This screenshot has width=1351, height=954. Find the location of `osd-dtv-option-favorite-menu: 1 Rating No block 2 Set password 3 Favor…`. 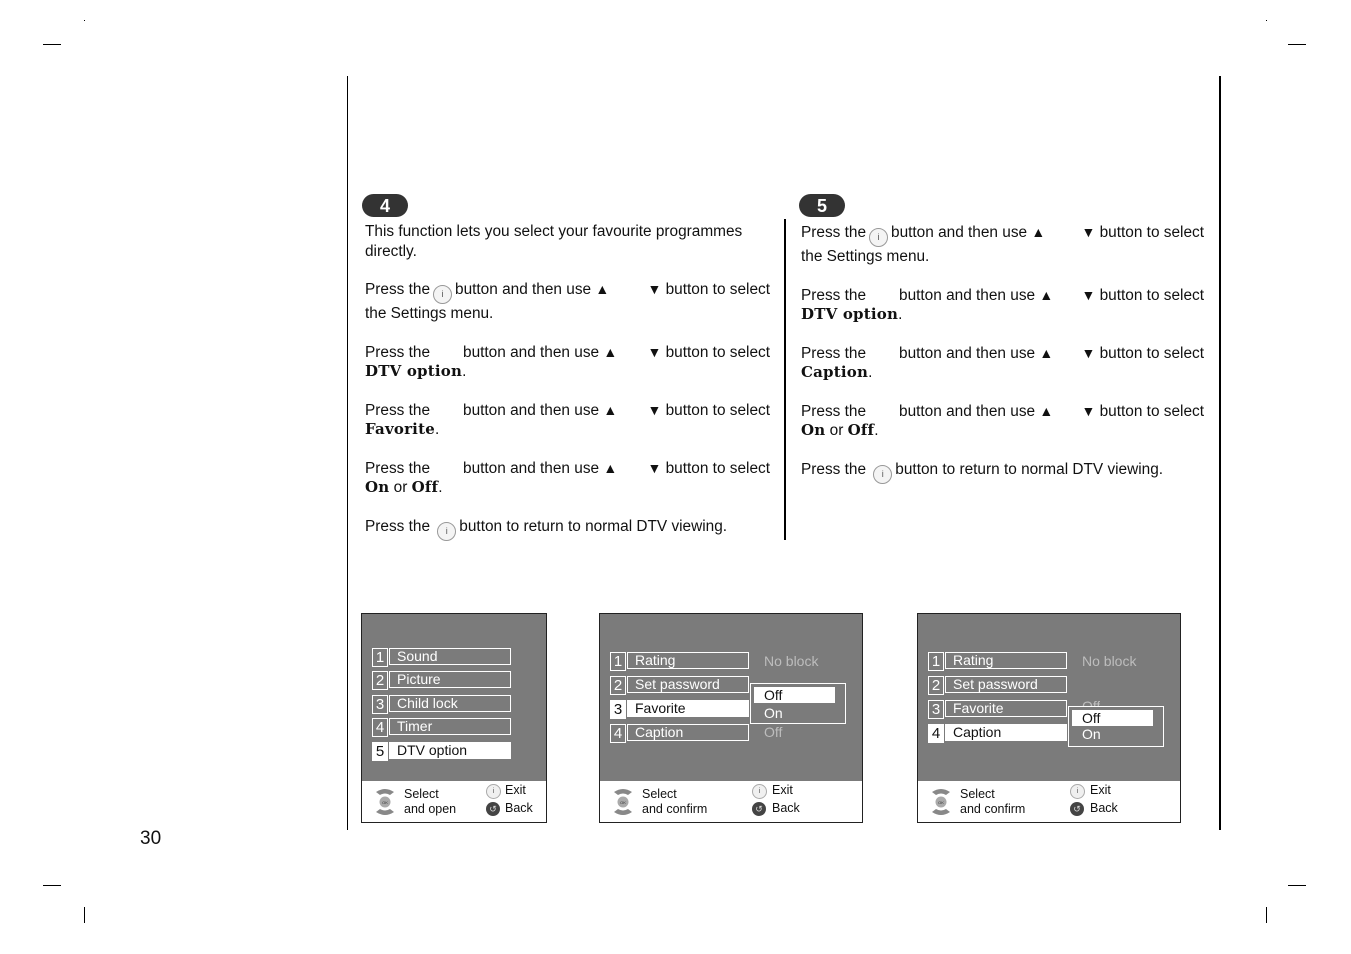

osd-dtv-option-favorite-menu: 1 Rating No block 2 Set password 3 Favor… is located at coordinates (731, 718).